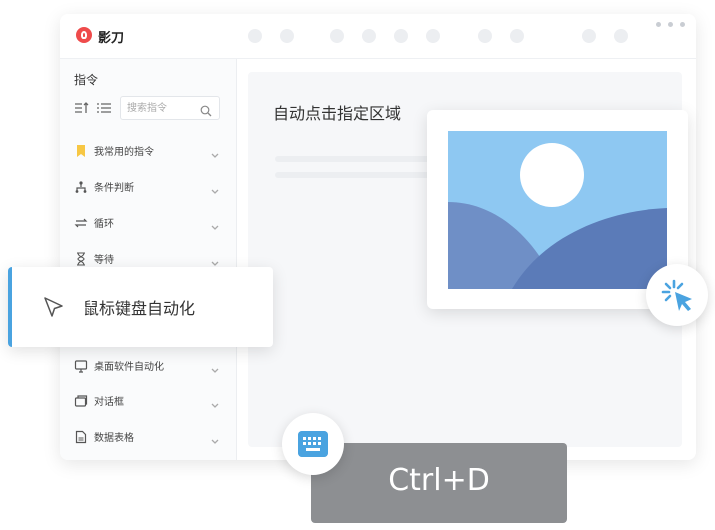  I want to click on category-label: 桌面软件自动化, so click(129, 367).